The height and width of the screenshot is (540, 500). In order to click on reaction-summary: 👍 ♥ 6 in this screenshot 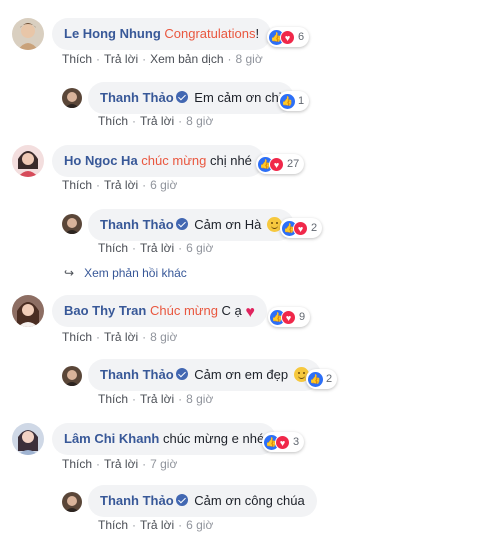, I will do `click(288, 37)`.